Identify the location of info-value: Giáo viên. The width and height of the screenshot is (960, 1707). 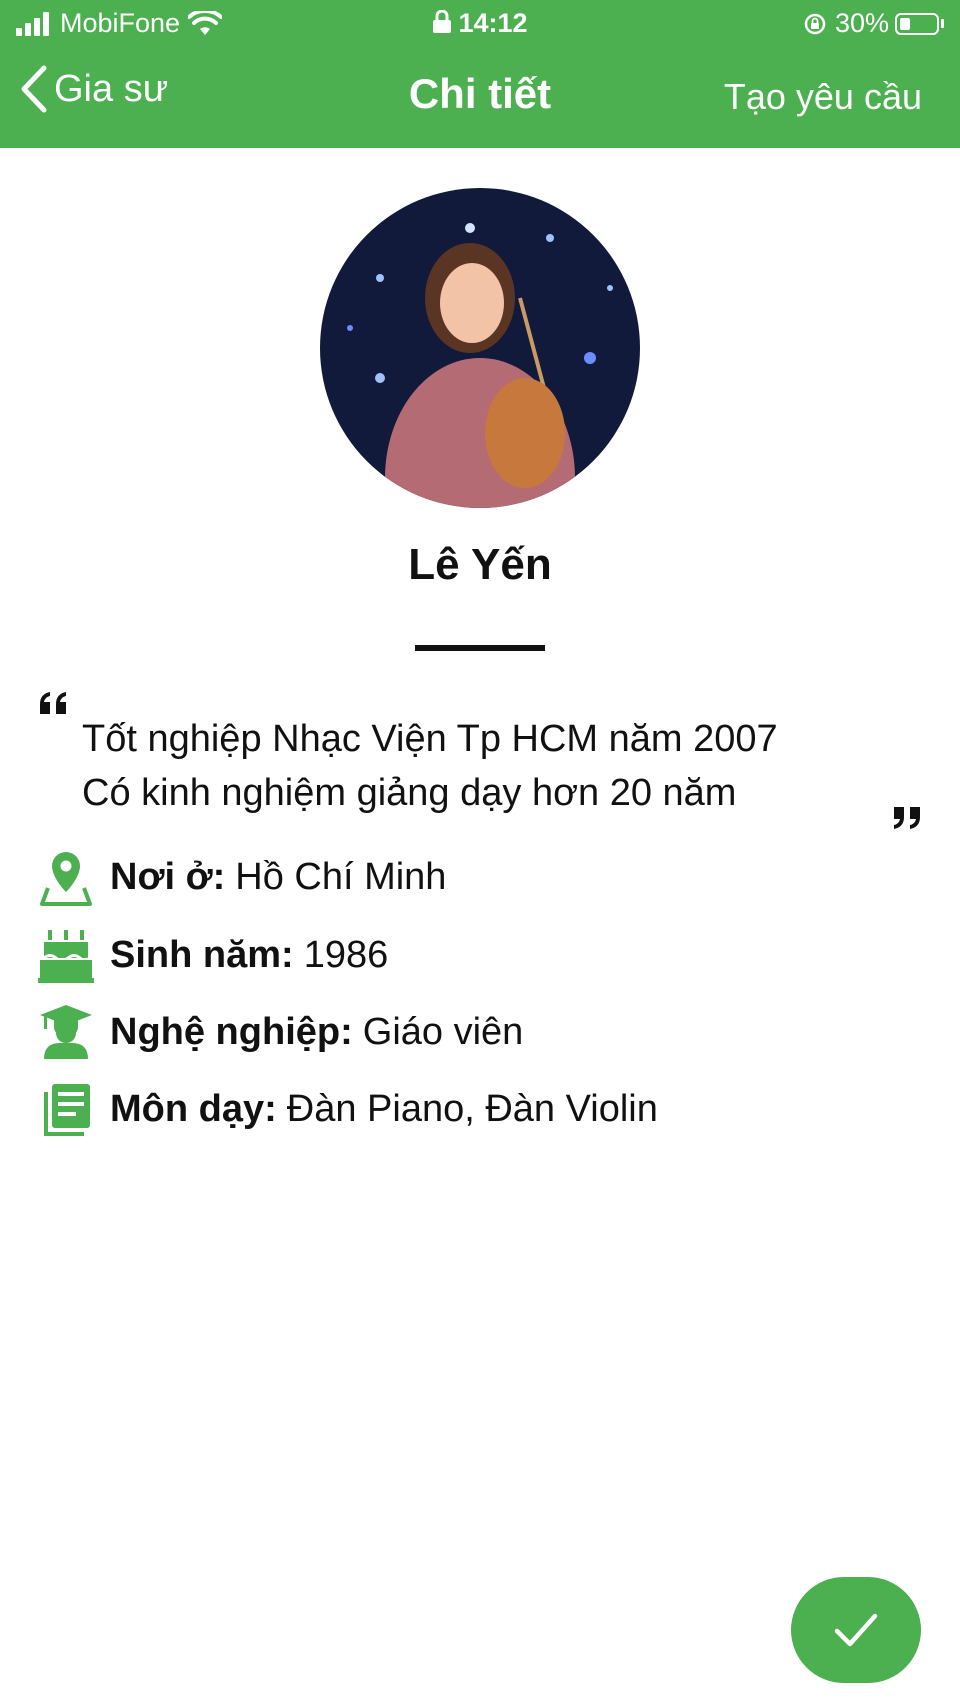
(443, 1031).